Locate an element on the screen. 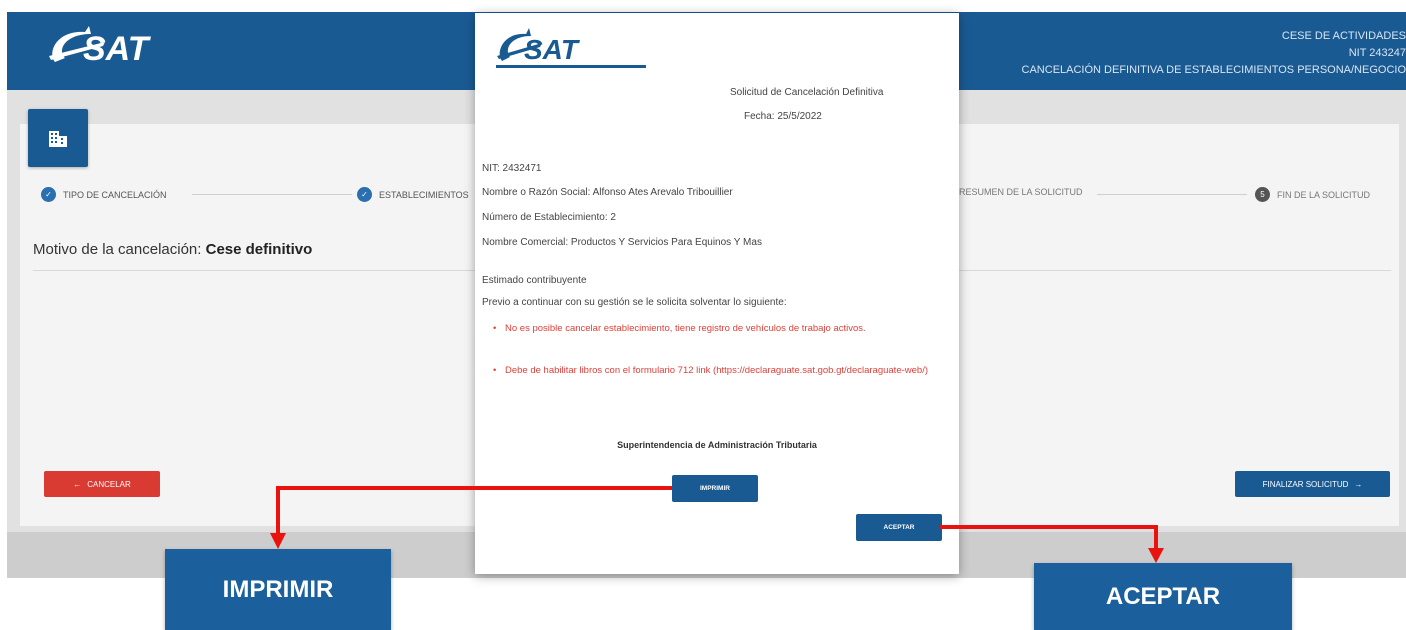  annotation-arrows is located at coordinates (717, 524).